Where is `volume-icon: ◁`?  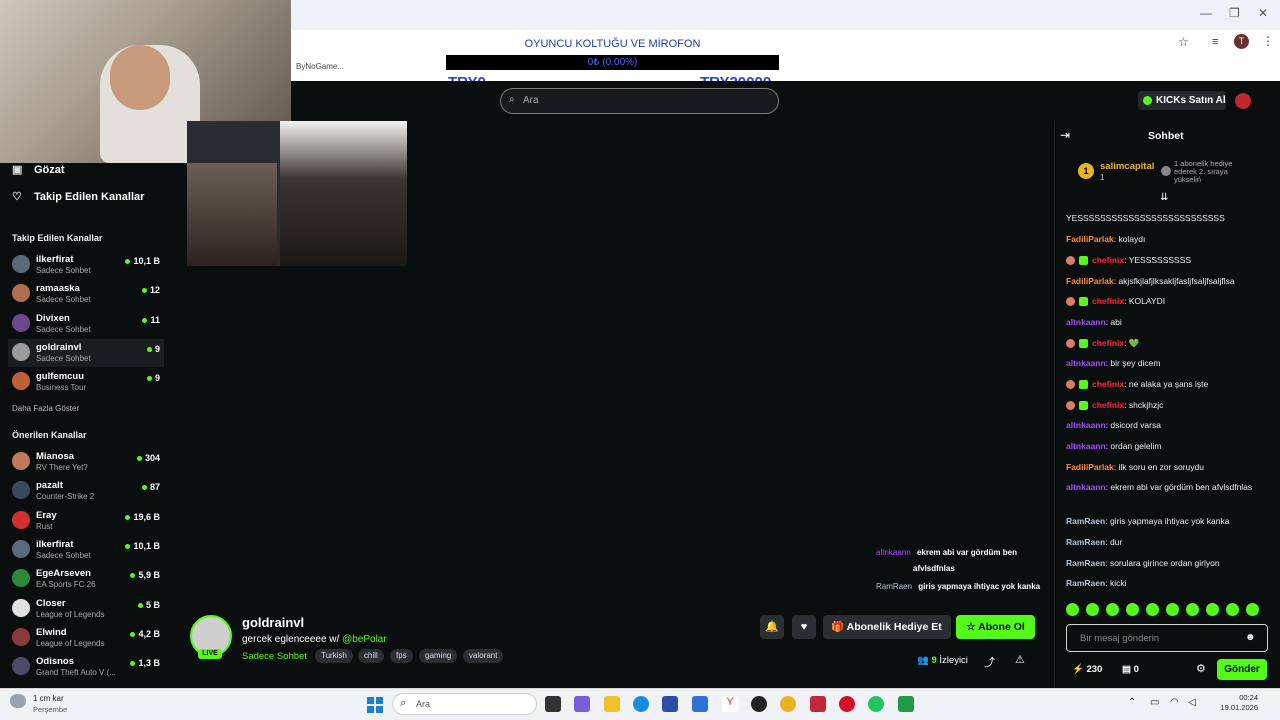 volume-icon: ◁ is located at coordinates (1192, 702).